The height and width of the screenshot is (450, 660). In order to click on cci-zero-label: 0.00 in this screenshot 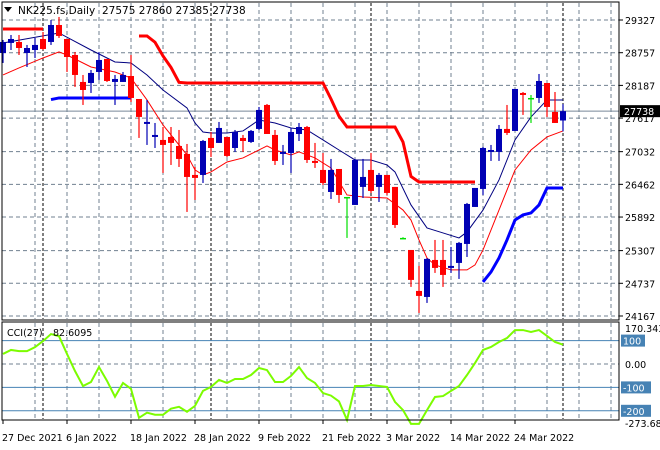, I will do `click(635, 365)`.